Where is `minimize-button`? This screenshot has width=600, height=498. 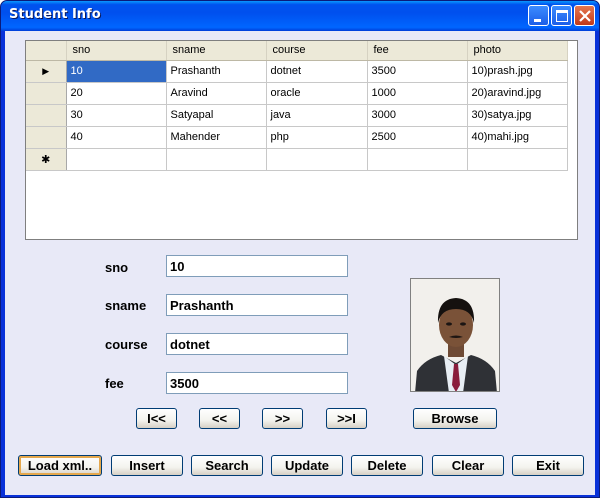 minimize-button is located at coordinates (538, 15).